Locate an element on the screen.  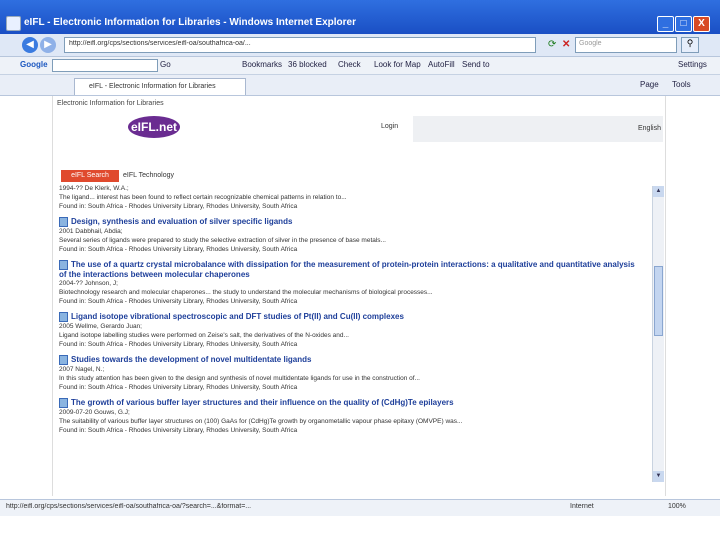
spell-check-button: Check is located at coordinates (349, 64).